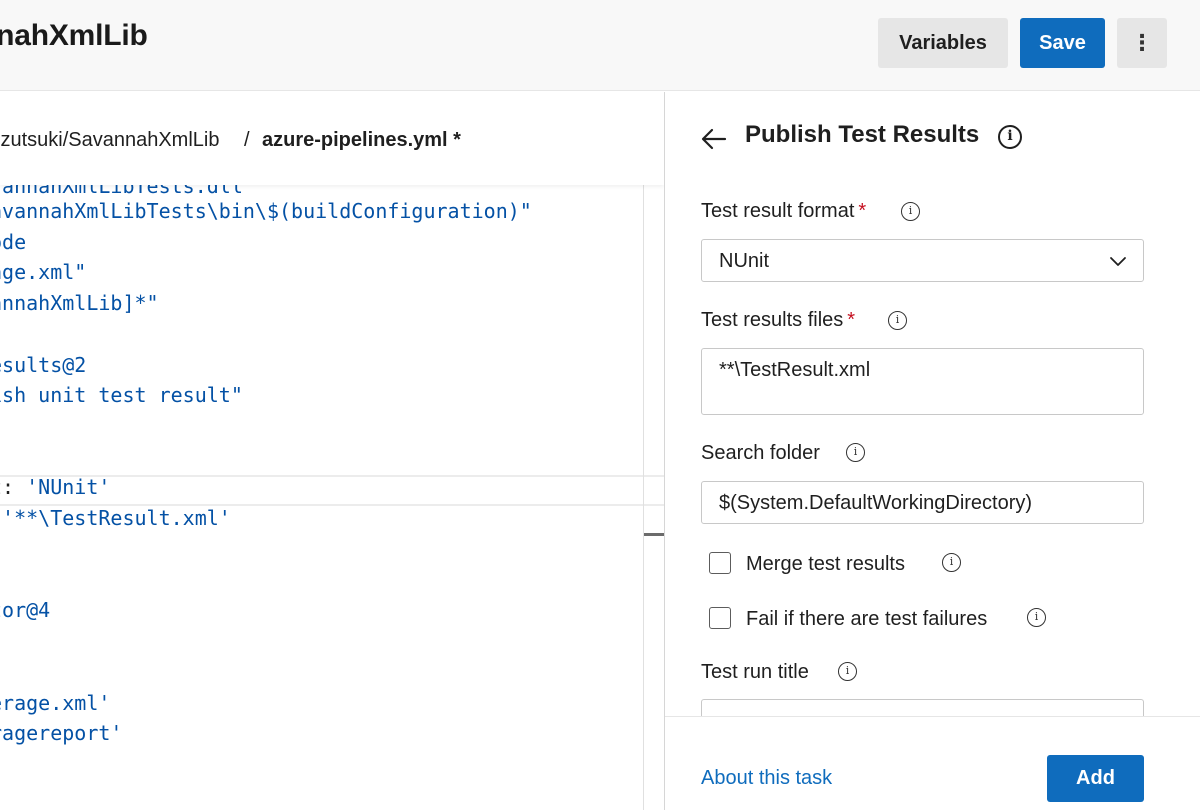 Image resolution: width=1200 pixels, height=810 pixels. I want to click on panel-title: Publish Test Results, so click(862, 134).